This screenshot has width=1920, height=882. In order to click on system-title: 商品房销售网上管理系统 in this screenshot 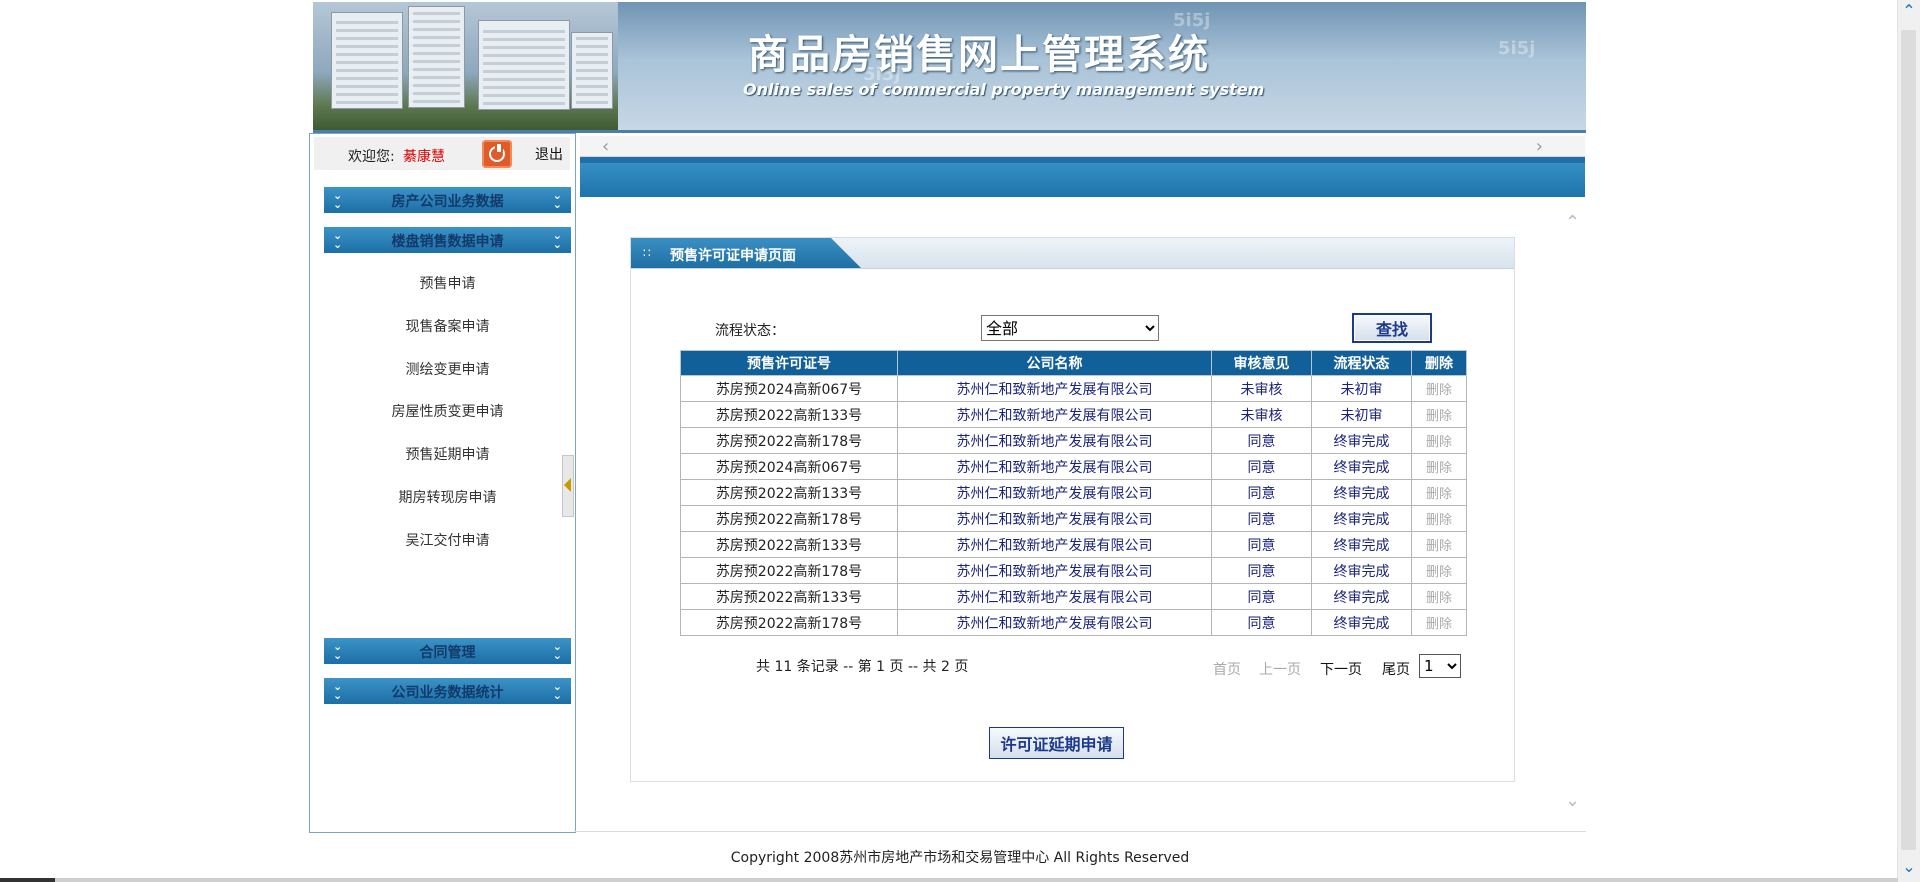, I will do `click(979, 54)`.